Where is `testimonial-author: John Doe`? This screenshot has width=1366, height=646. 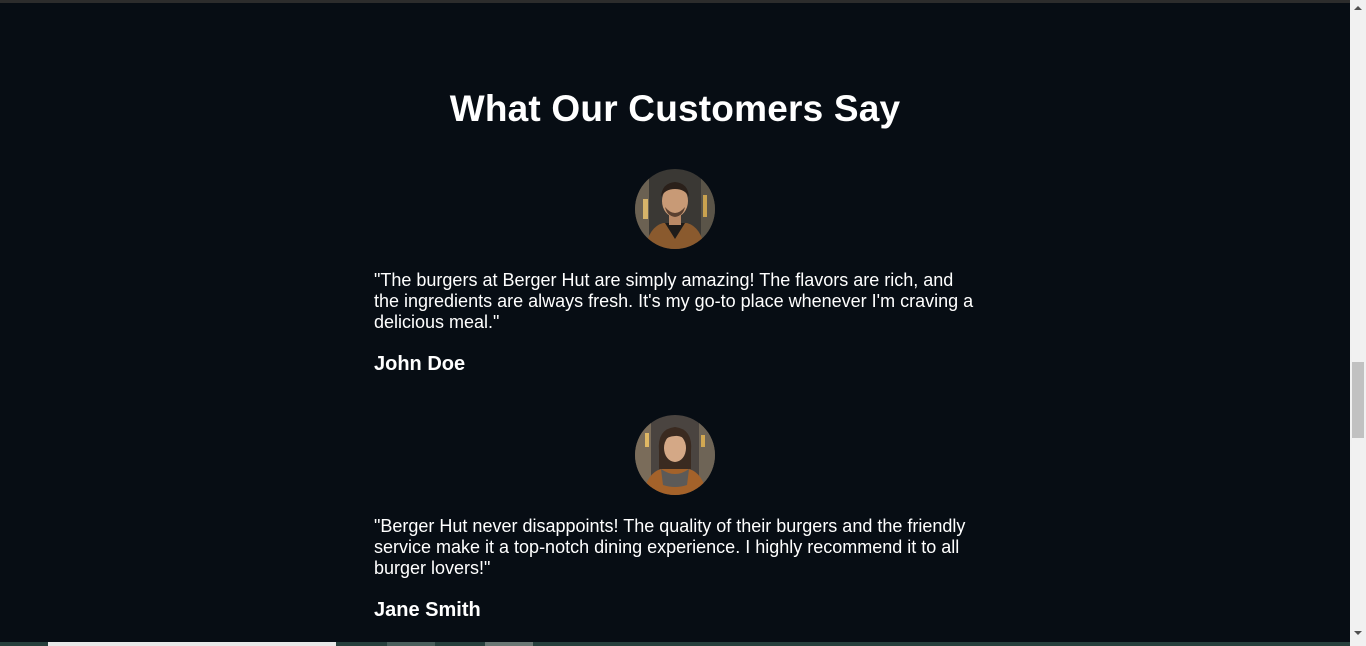
testimonial-author: John Doe is located at coordinates (420, 364).